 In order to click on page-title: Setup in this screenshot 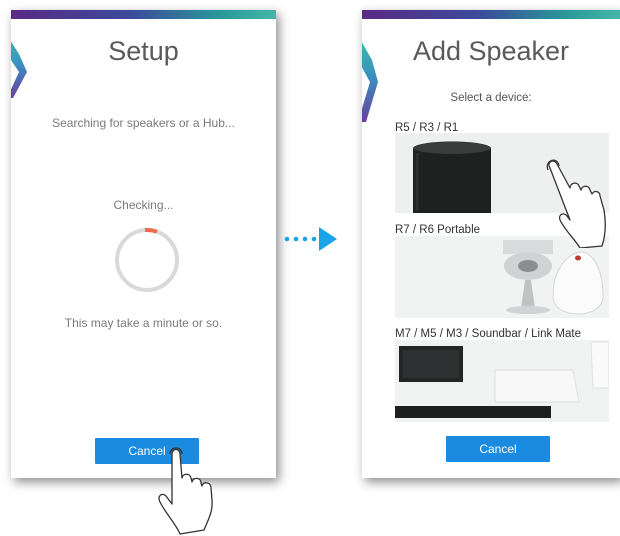, I will do `click(143, 51)`.